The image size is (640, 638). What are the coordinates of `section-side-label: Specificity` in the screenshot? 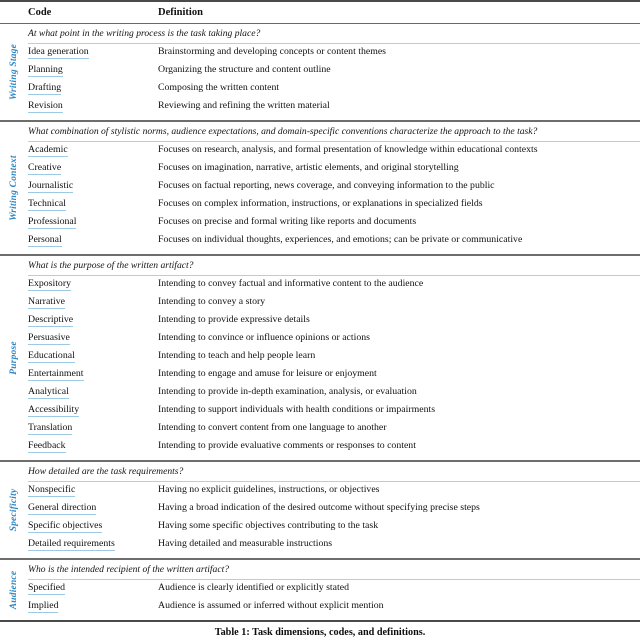 It's located at (14, 510).